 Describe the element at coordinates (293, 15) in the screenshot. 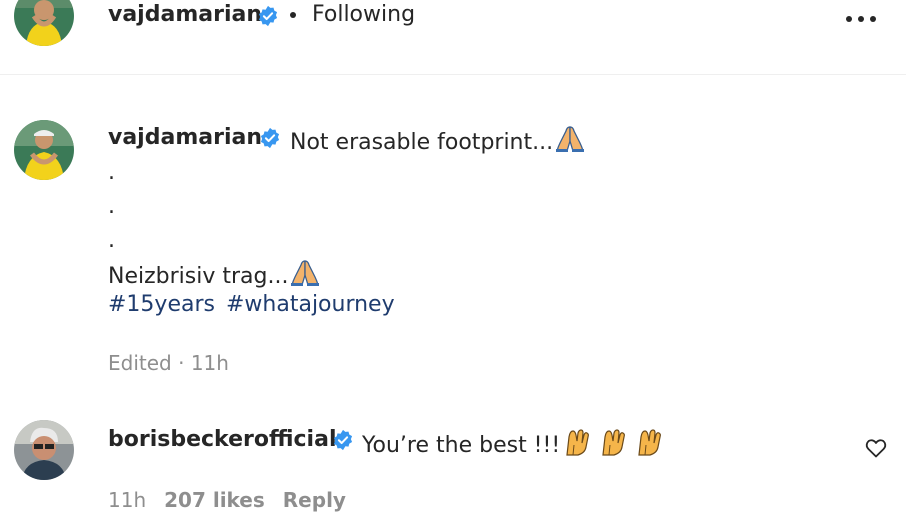

I see `header-separator-dot` at that location.